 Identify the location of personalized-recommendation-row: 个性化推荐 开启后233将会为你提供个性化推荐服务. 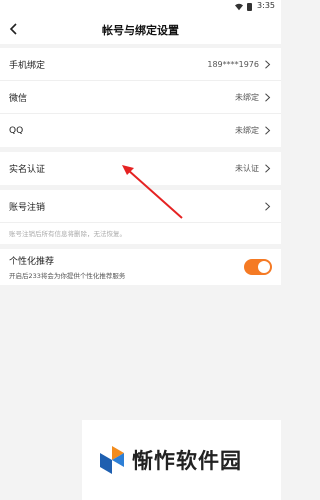
(140, 267).